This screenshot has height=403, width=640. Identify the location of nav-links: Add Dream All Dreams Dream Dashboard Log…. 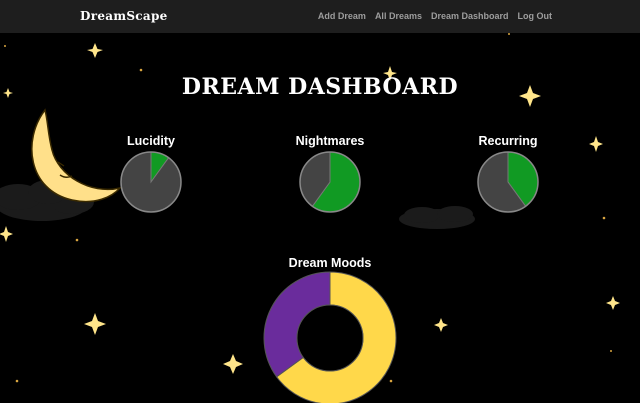
(435, 16).